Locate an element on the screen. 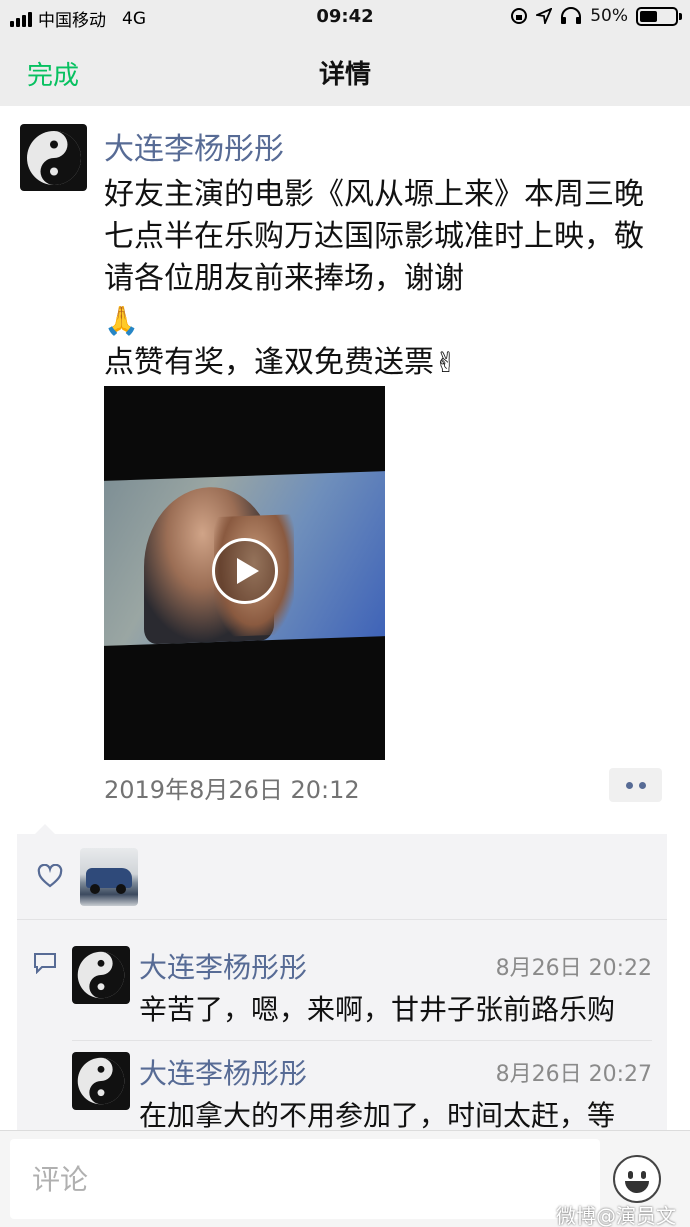  battery-icon is located at coordinates (659, 16).